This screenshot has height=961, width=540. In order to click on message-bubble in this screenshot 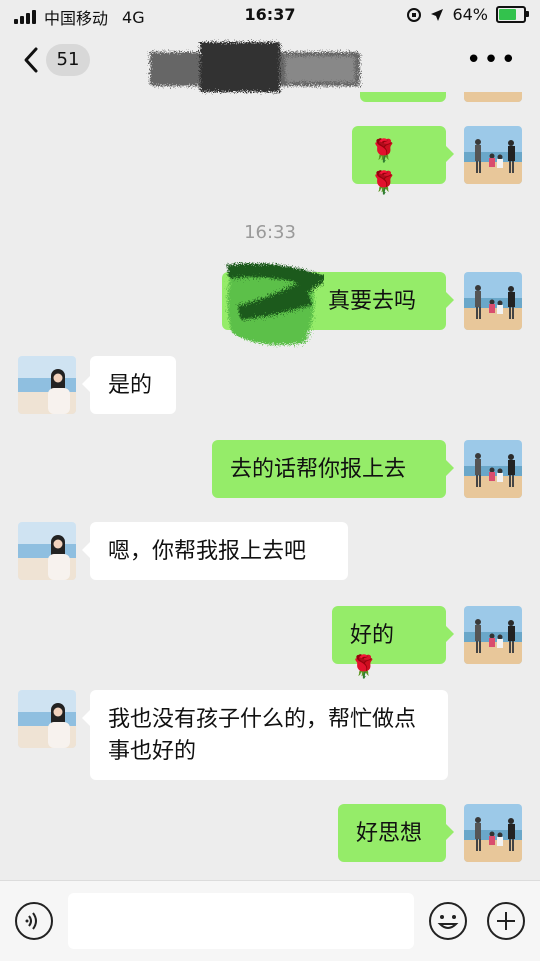, I will do `click(403, 97)`.